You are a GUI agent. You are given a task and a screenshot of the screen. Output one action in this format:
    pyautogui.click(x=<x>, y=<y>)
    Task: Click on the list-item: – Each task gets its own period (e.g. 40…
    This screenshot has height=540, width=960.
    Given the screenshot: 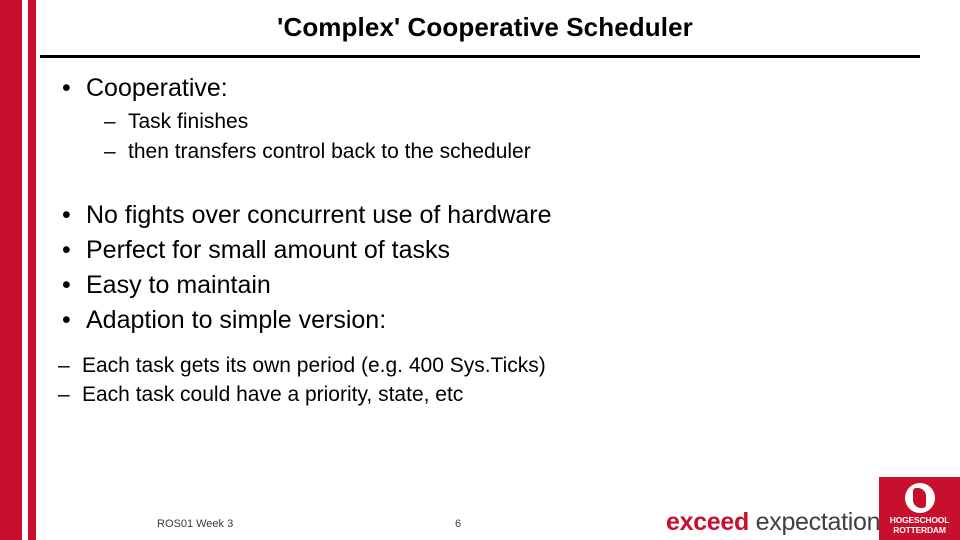 What is the action you would take?
    pyautogui.click(x=485, y=366)
    